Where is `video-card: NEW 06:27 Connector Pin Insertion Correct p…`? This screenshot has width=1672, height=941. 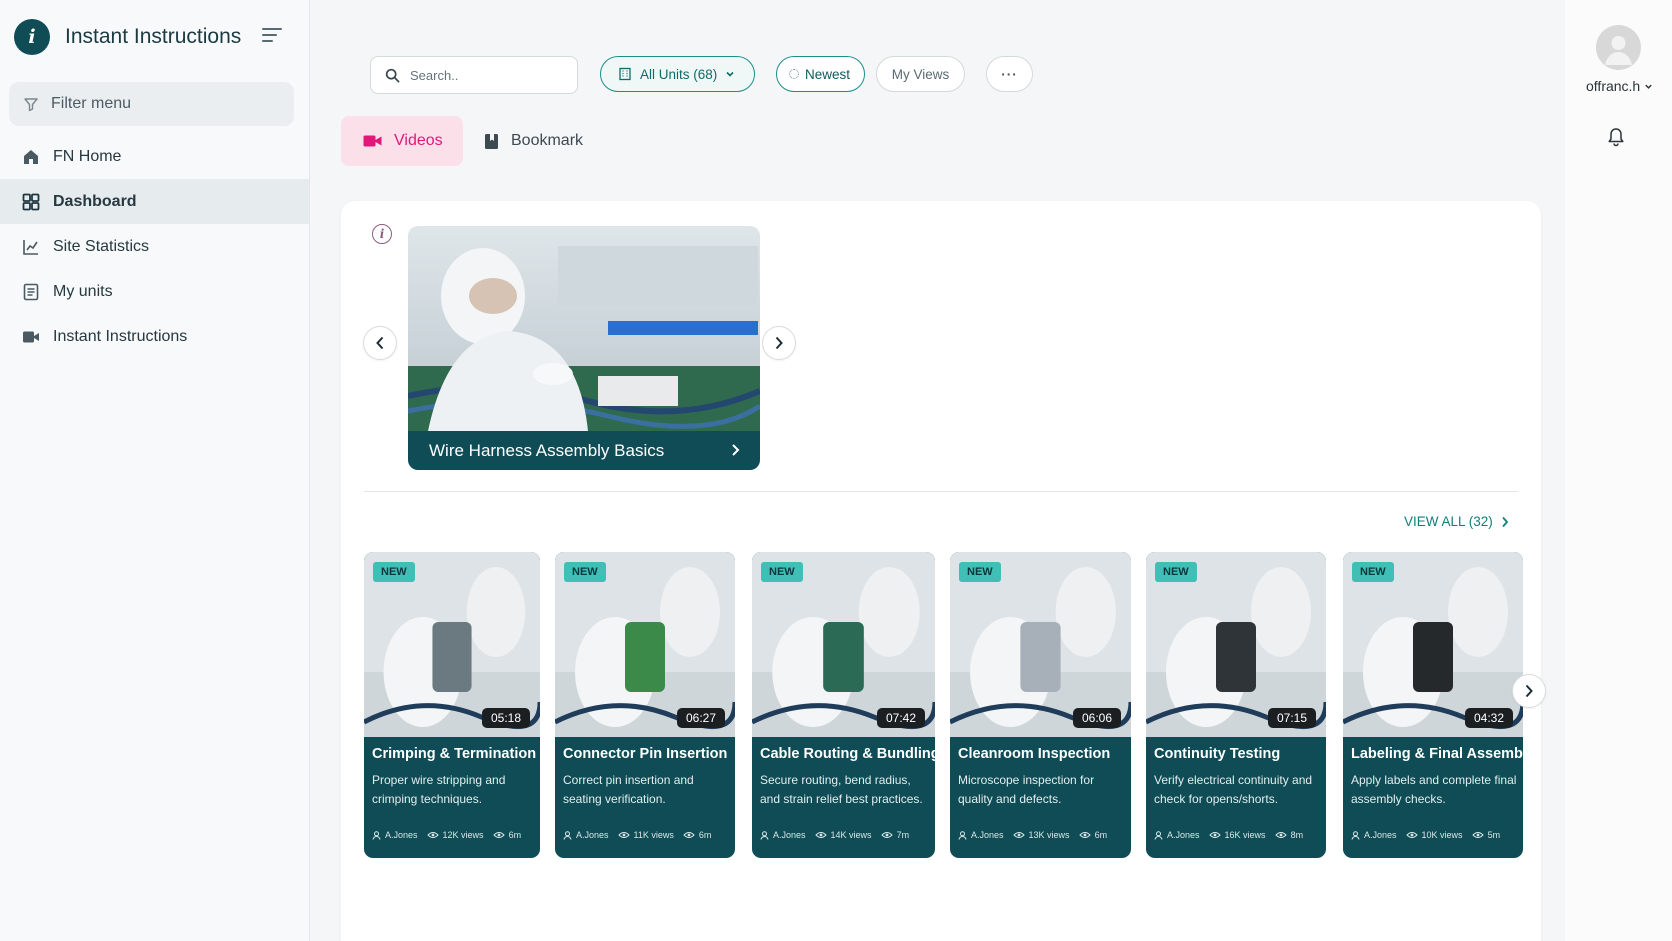 video-card: NEW 06:27 Connector Pin Insertion Correct p… is located at coordinates (645, 705).